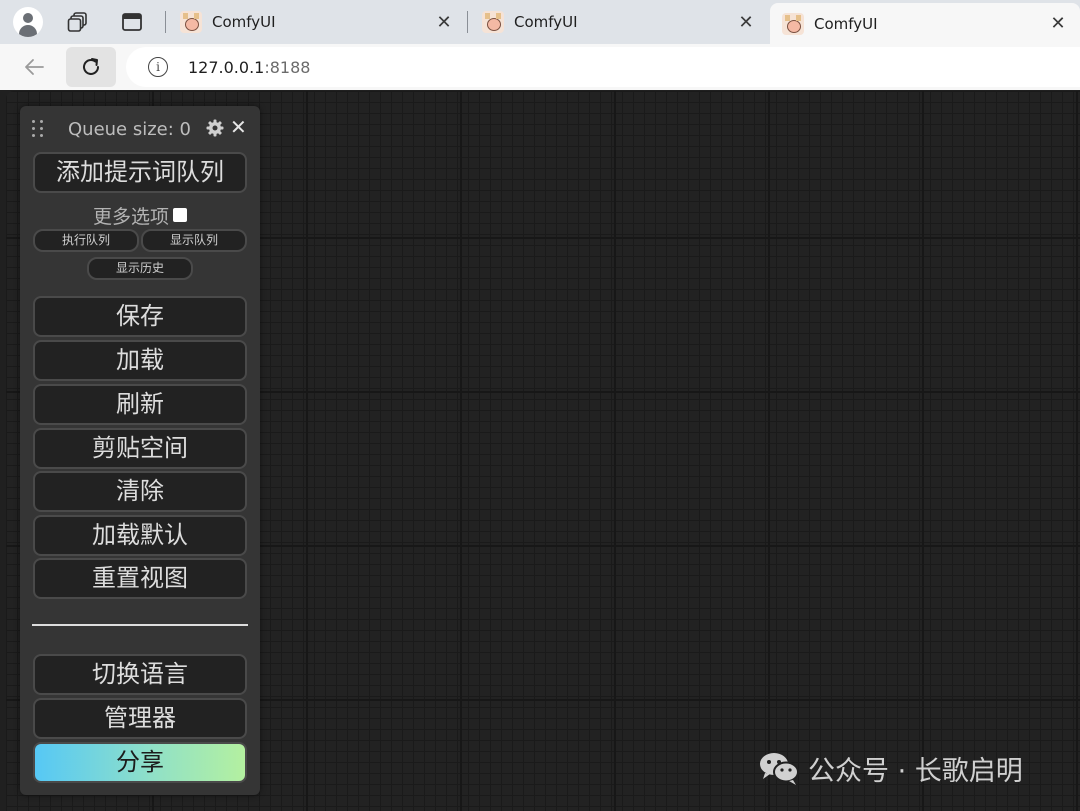  I want to click on address-bar: i 127.0.0.1:8188, so click(603, 67).